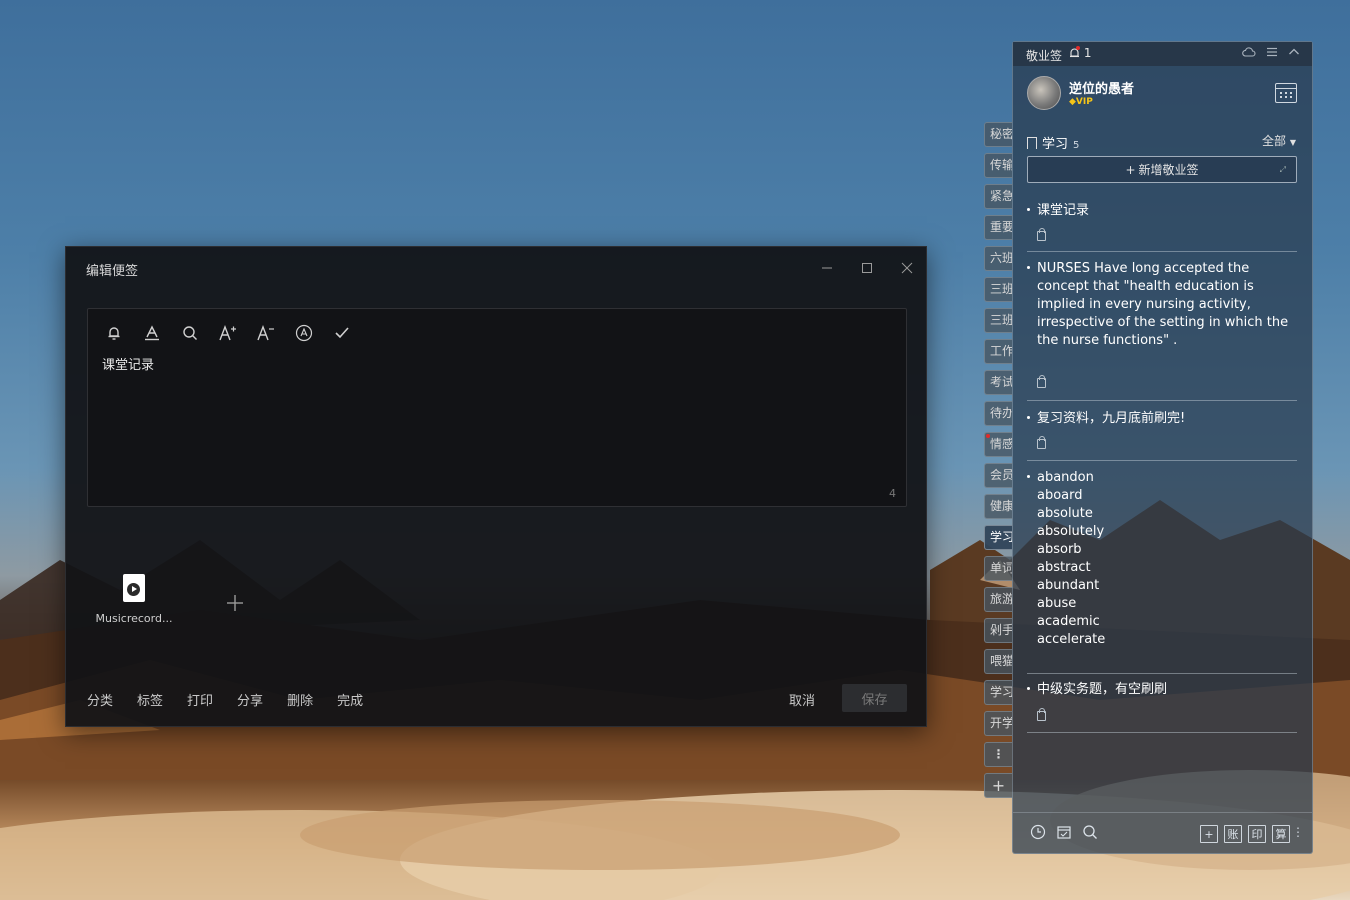 The image size is (1350, 900). Describe the element at coordinates (1081, 102) in the screenshot. I see `vip-badge: ◆VIP` at that location.